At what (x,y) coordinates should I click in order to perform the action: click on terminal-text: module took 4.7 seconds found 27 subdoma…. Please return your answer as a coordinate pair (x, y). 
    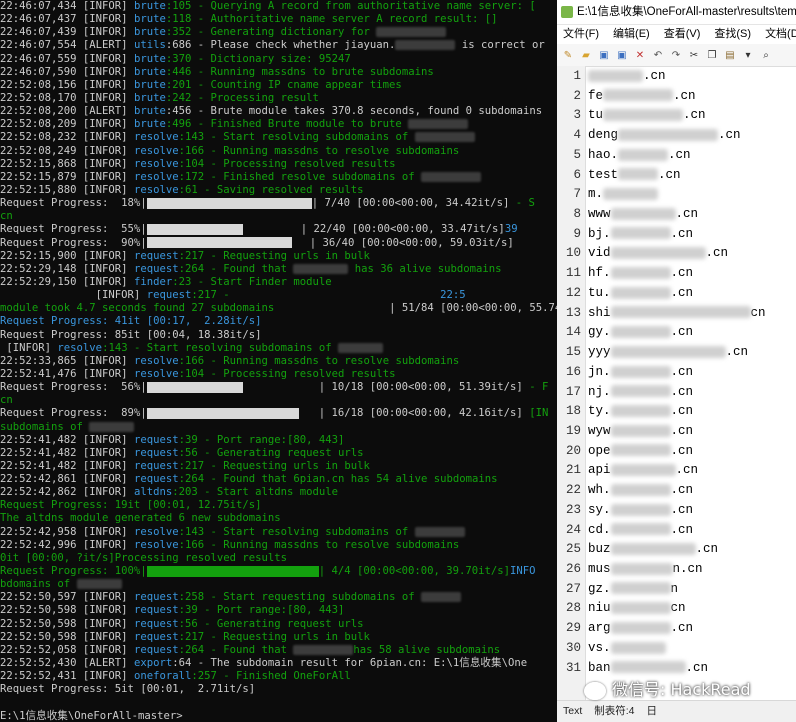
    Looking at the image, I should click on (137, 308).